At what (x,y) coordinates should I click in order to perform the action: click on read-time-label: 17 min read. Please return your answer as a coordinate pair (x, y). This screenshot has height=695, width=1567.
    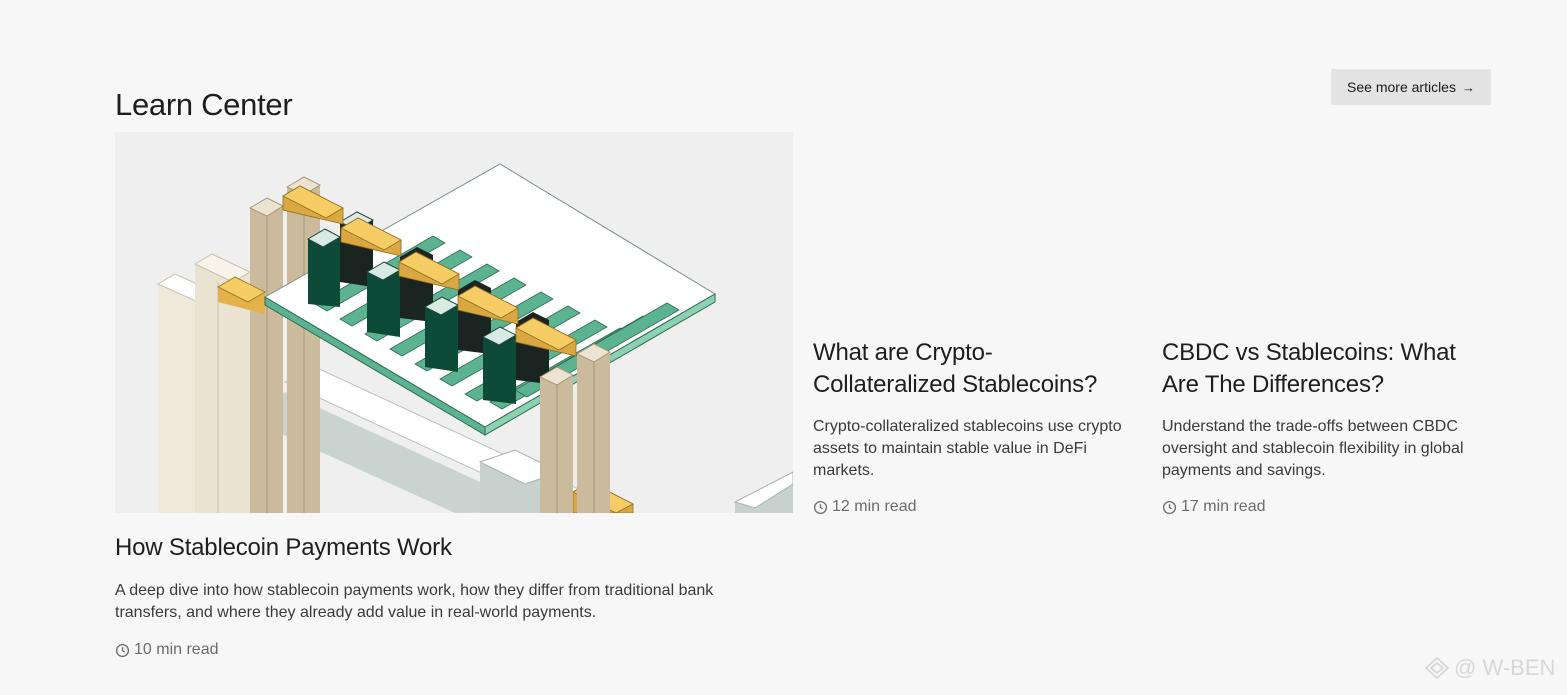
    Looking at the image, I should click on (1223, 506).